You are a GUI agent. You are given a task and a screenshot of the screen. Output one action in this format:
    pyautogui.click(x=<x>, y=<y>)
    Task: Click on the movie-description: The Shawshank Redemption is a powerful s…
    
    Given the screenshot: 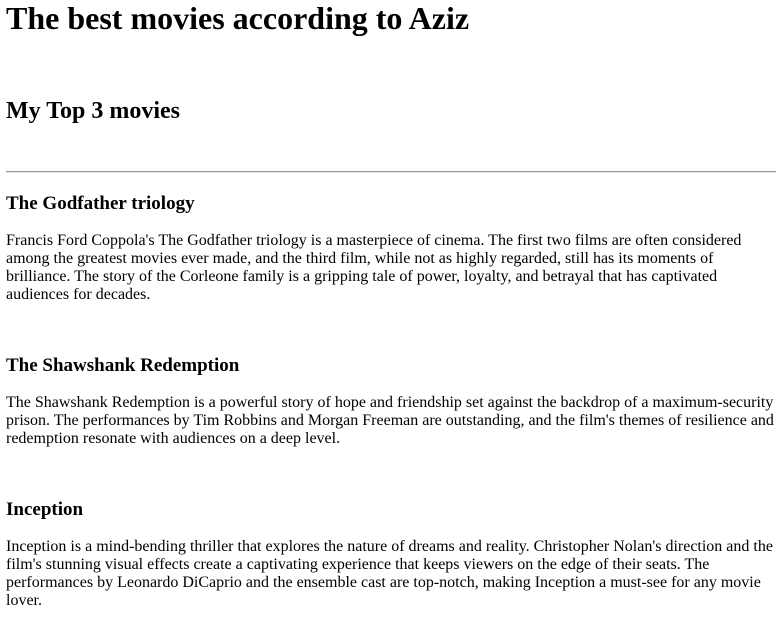 What is the action you would take?
    pyautogui.click(x=390, y=420)
    